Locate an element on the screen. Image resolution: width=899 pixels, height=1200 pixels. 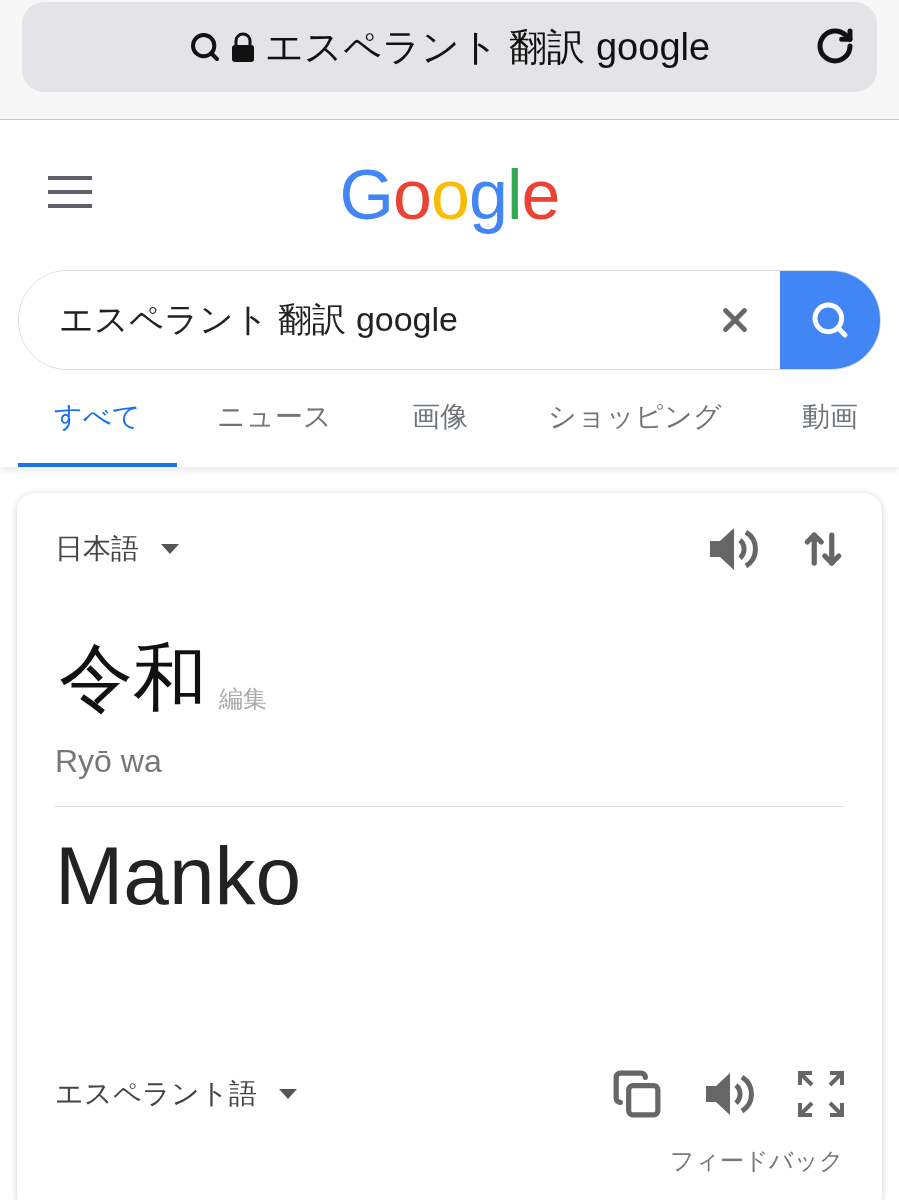
lock-icon is located at coordinates (242, 47).